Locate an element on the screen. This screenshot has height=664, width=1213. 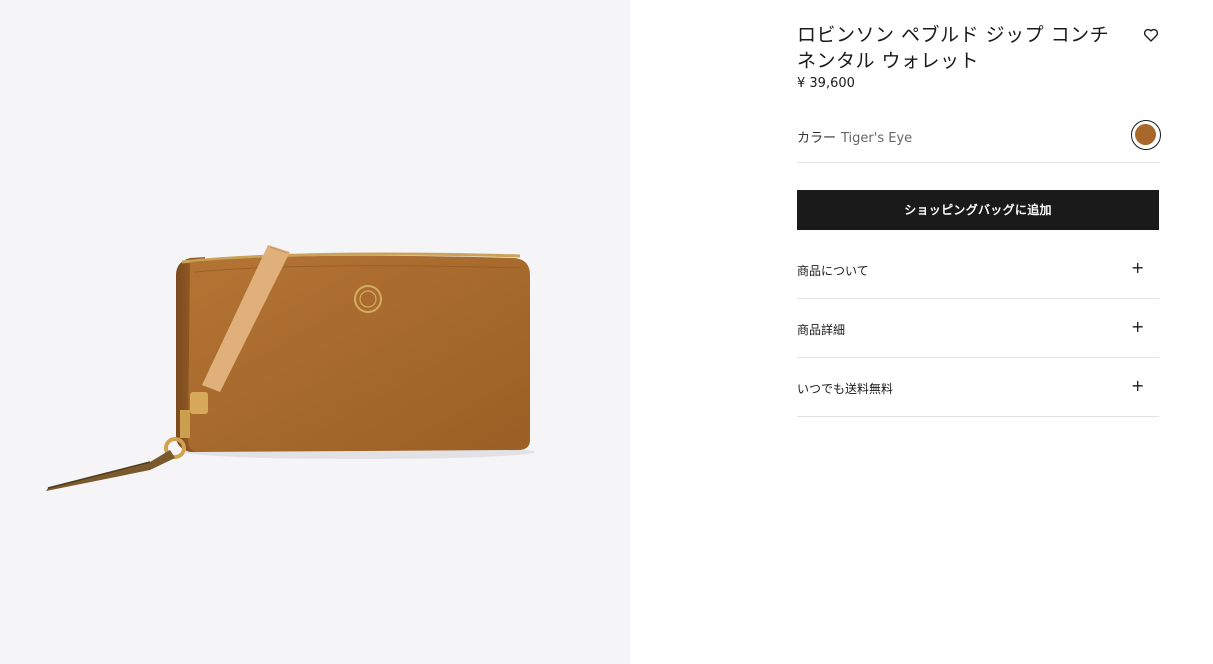
color-label: カラー Tiger's Eye is located at coordinates (854, 136).